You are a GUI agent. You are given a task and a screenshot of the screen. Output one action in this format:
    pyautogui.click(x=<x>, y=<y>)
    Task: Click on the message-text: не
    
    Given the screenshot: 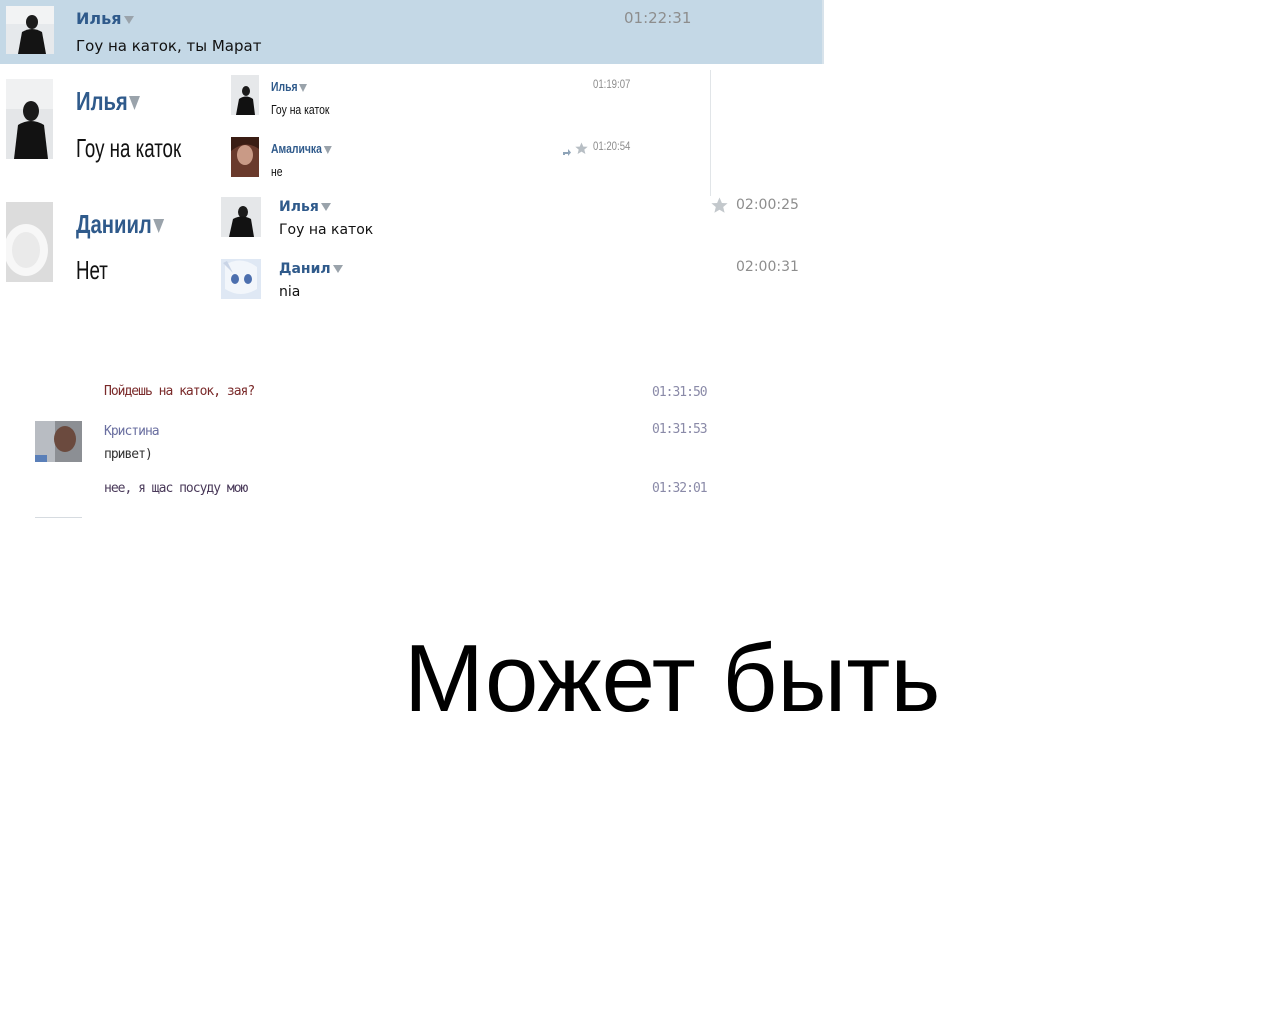 What is the action you would take?
    pyautogui.click(x=277, y=171)
    